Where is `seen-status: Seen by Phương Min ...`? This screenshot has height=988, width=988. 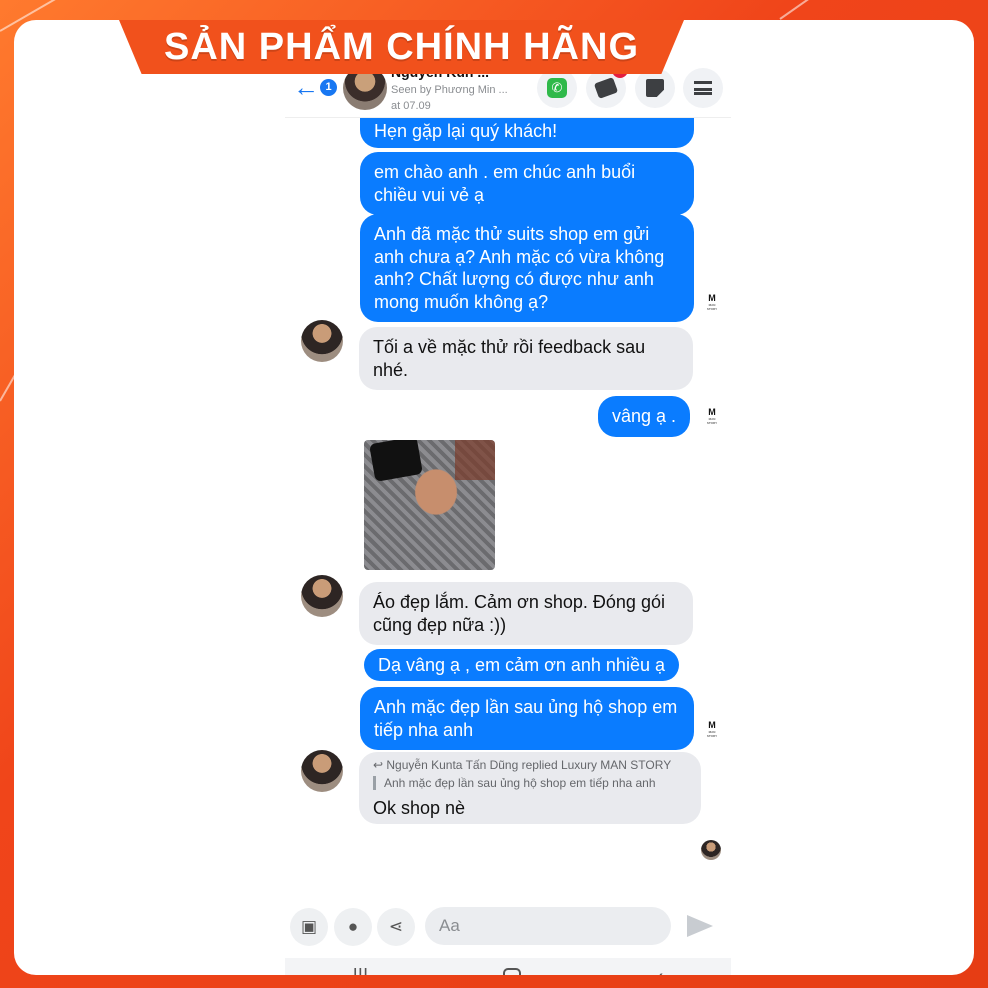 seen-status: Seen by Phương Min ... is located at coordinates (449, 90).